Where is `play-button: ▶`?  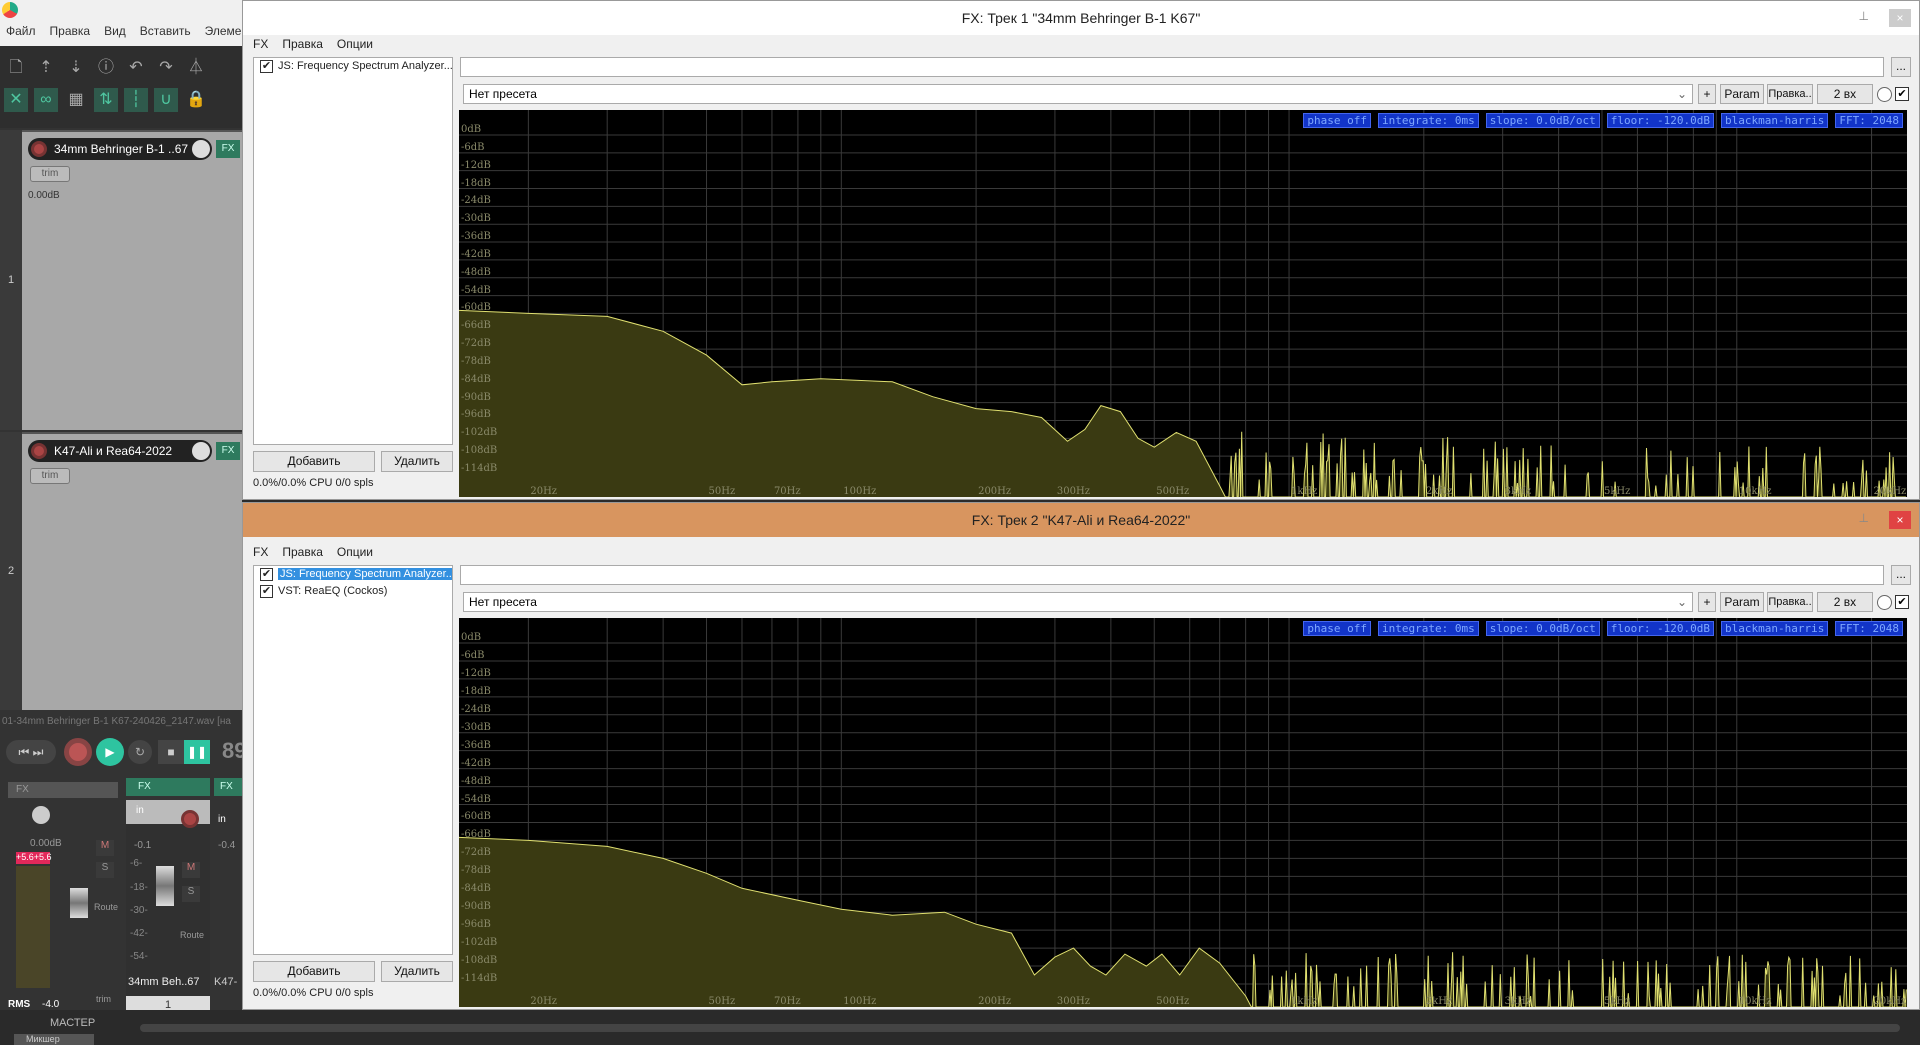 play-button: ▶ is located at coordinates (110, 752).